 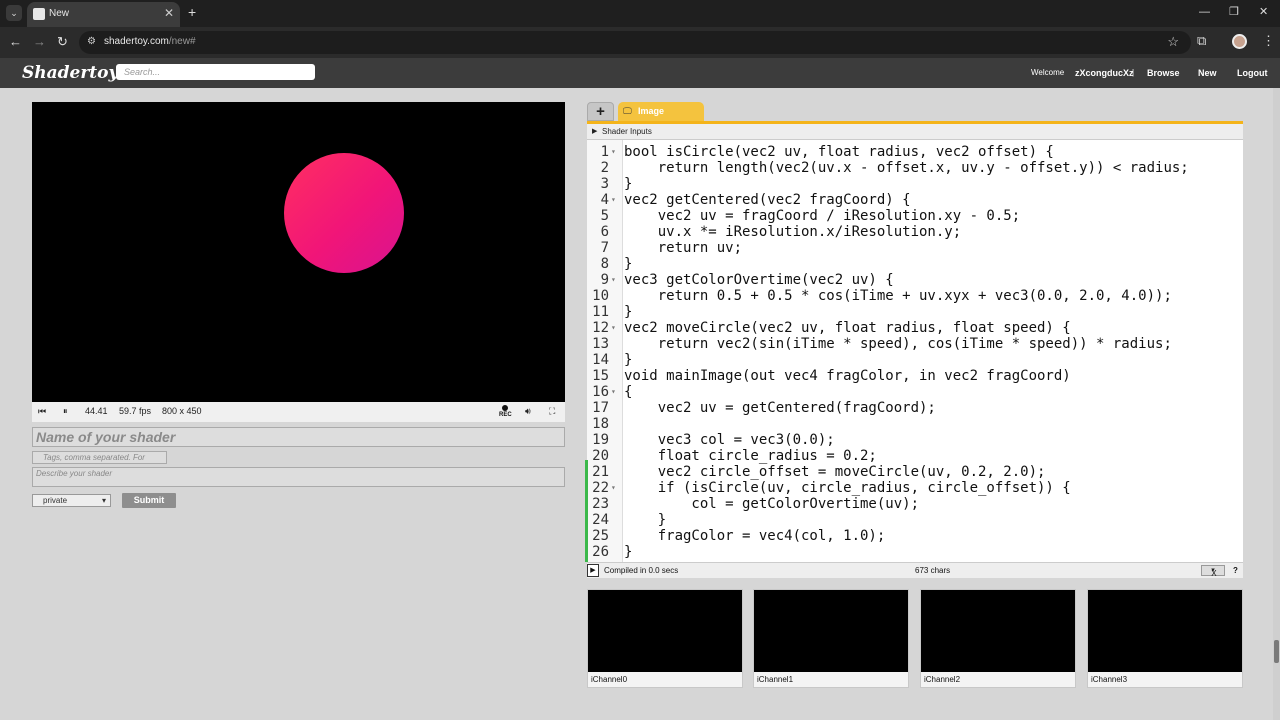 I want to click on tab-search-icon: ⌄, so click(x=14, y=13).